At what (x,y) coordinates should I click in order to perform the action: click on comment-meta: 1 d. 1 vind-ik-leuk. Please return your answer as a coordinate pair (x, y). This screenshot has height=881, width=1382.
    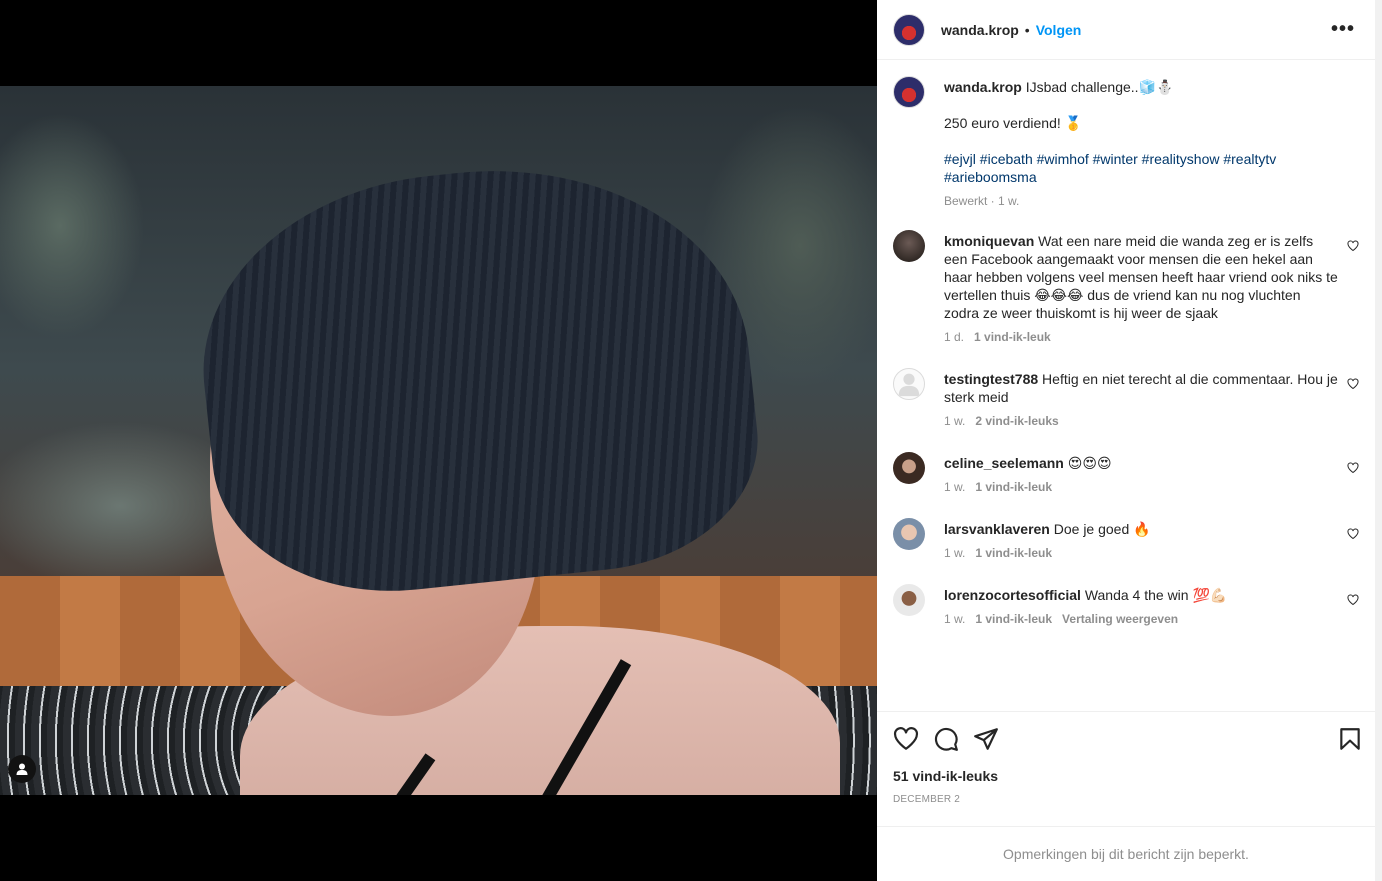
    Looking at the image, I should click on (1151, 337).